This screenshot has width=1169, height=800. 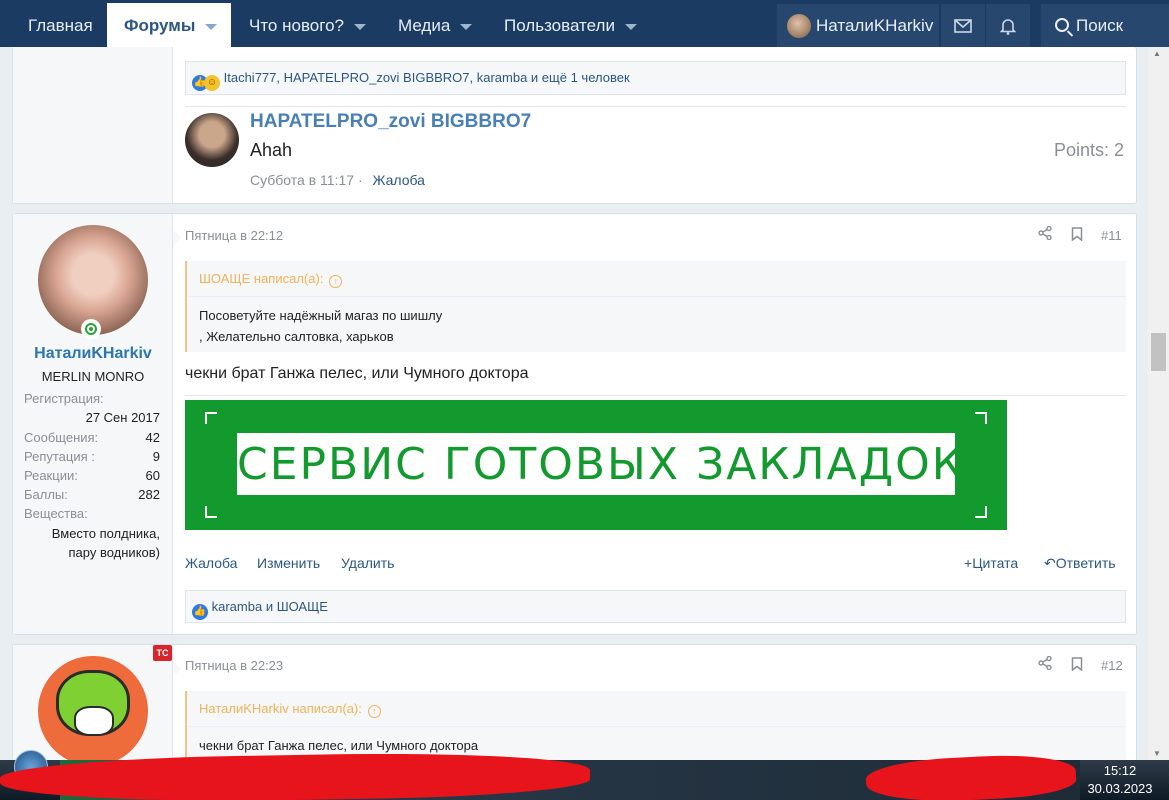 What do you see at coordinates (93, 354) in the screenshot?
I see `user-name: НаталиKHarkiv` at bounding box center [93, 354].